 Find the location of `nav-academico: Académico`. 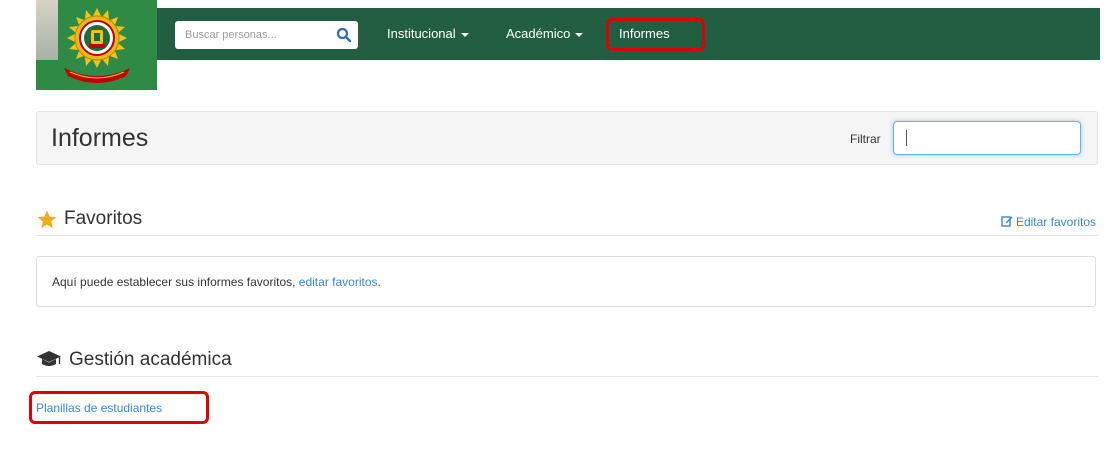

nav-academico: Académico is located at coordinates (545, 33).